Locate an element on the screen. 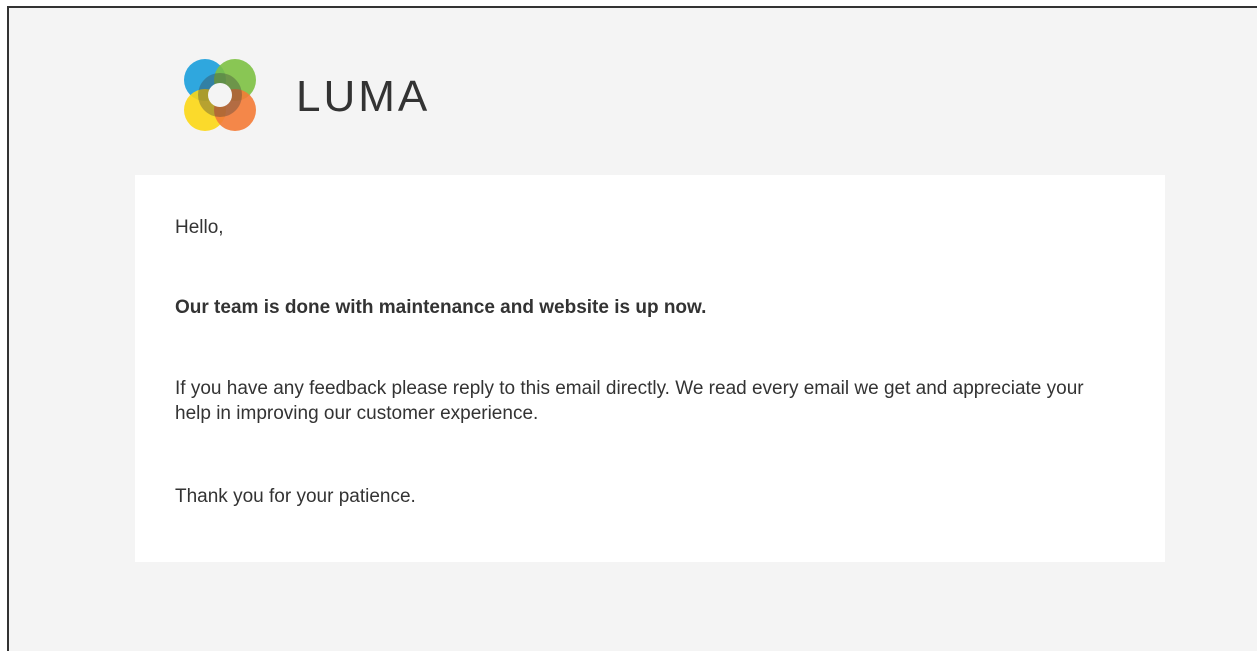  luma-logo: LUMA is located at coordinates (304, 95).